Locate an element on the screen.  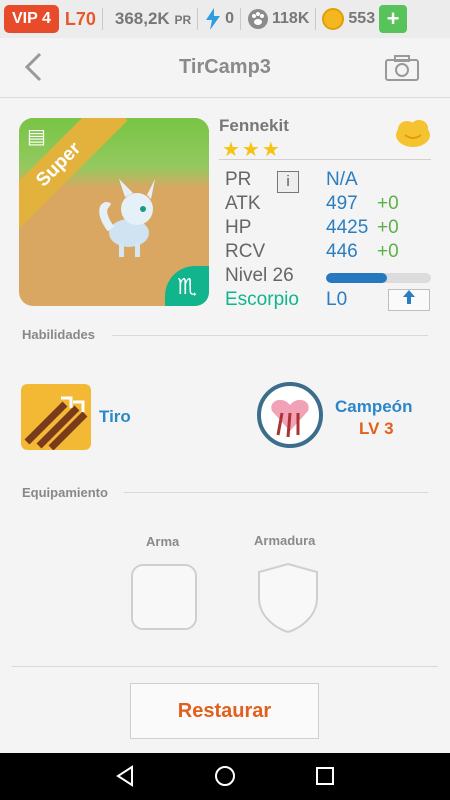
skill-name: Tiro is located at coordinates (115, 417).